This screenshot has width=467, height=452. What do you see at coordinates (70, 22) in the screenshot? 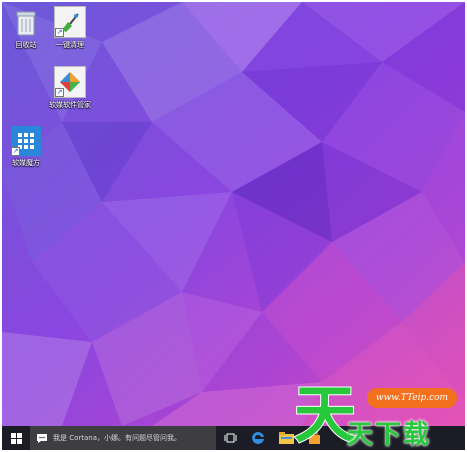
I see `broom-icon: ↗` at bounding box center [70, 22].